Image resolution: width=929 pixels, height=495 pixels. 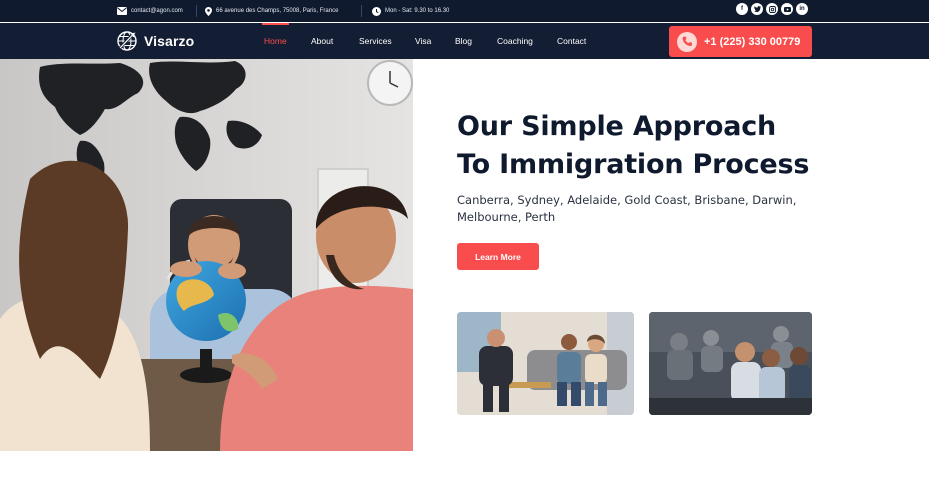 What do you see at coordinates (169, 41) in the screenshot?
I see `logo-text: Visarzo` at bounding box center [169, 41].